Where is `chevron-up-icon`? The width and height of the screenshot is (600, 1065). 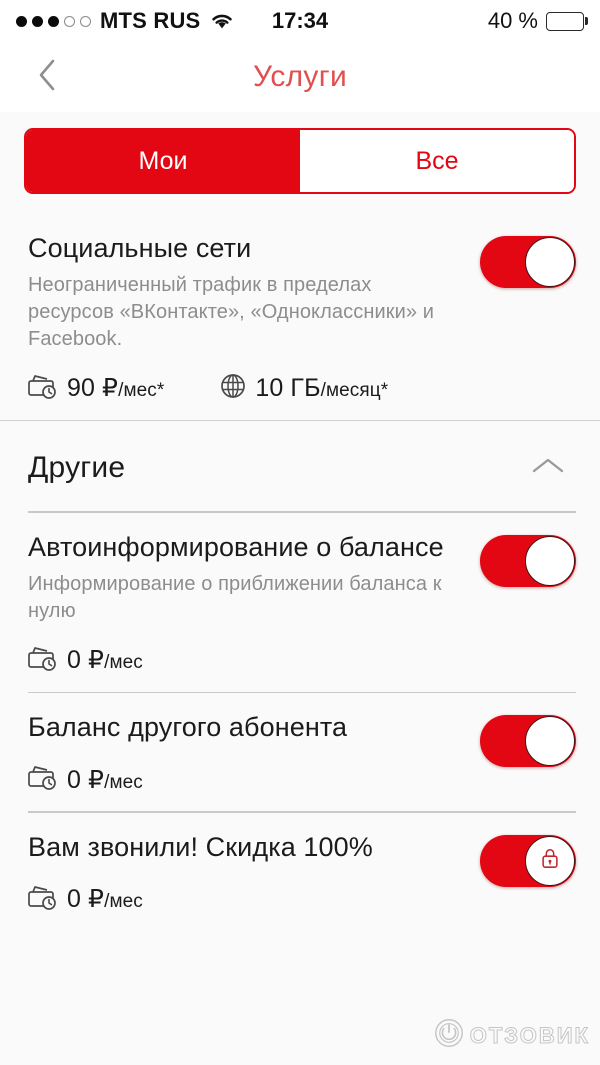
chevron-up-icon is located at coordinates (548, 466).